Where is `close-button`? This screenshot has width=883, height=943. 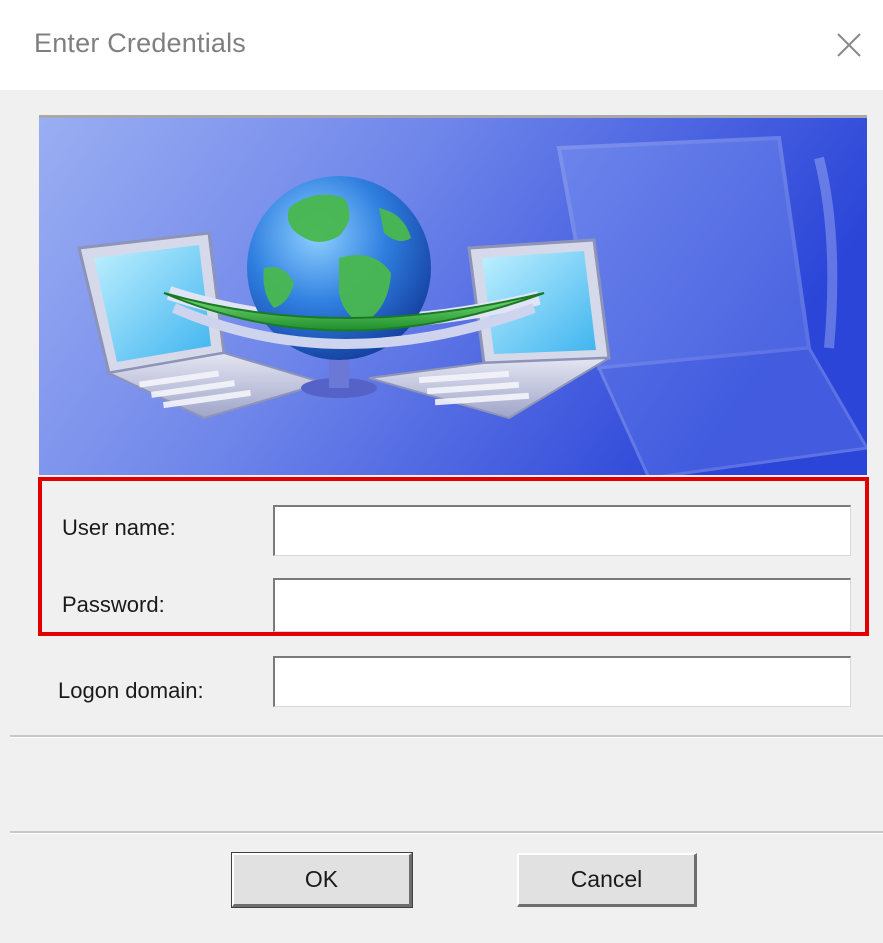 close-button is located at coordinates (849, 45).